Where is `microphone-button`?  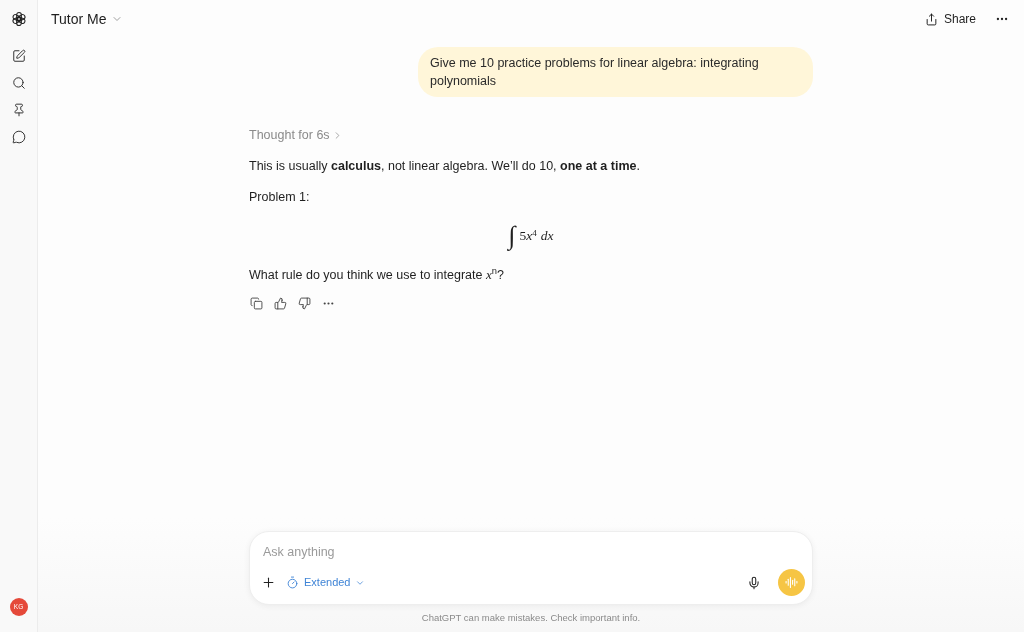
microphone-button is located at coordinates (754, 582).